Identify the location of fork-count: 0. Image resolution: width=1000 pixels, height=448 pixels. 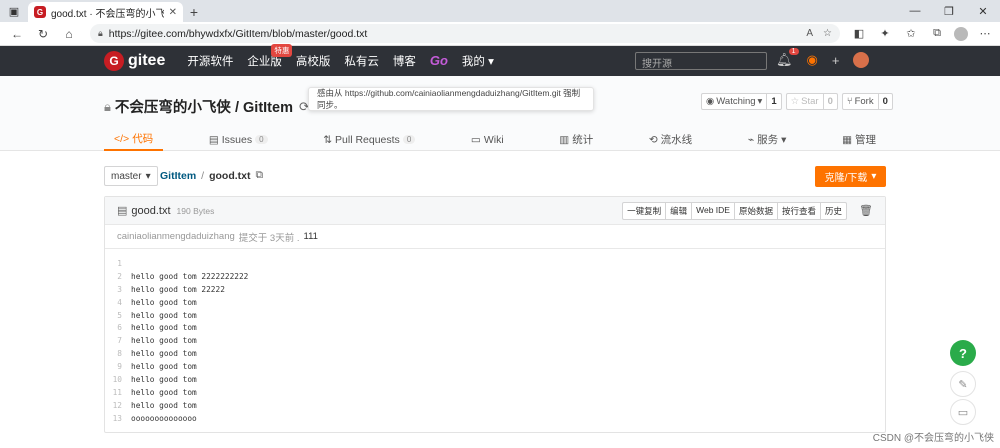
(884, 101).